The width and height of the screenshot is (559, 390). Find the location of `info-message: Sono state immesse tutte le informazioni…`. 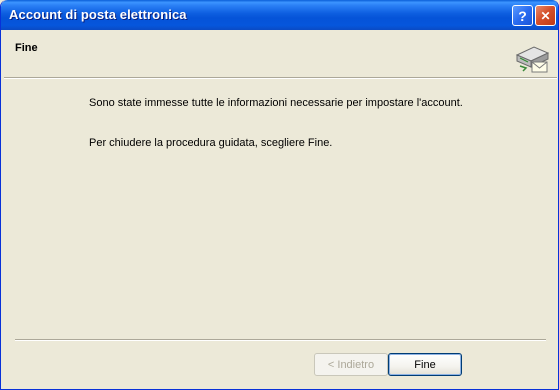

info-message: Sono state immesse tutte le informazioni… is located at coordinates (276, 103).